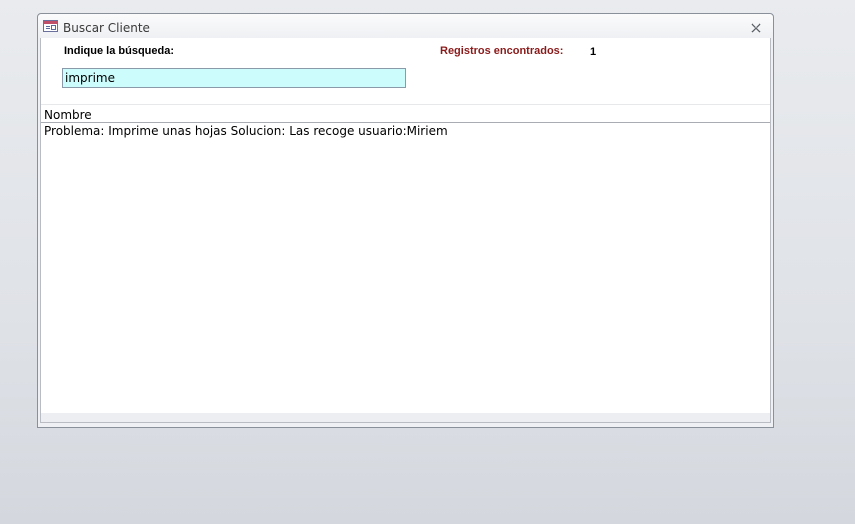  What do you see at coordinates (405, 26) in the screenshot?
I see `title-bar: Buscar Cliente` at bounding box center [405, 26].